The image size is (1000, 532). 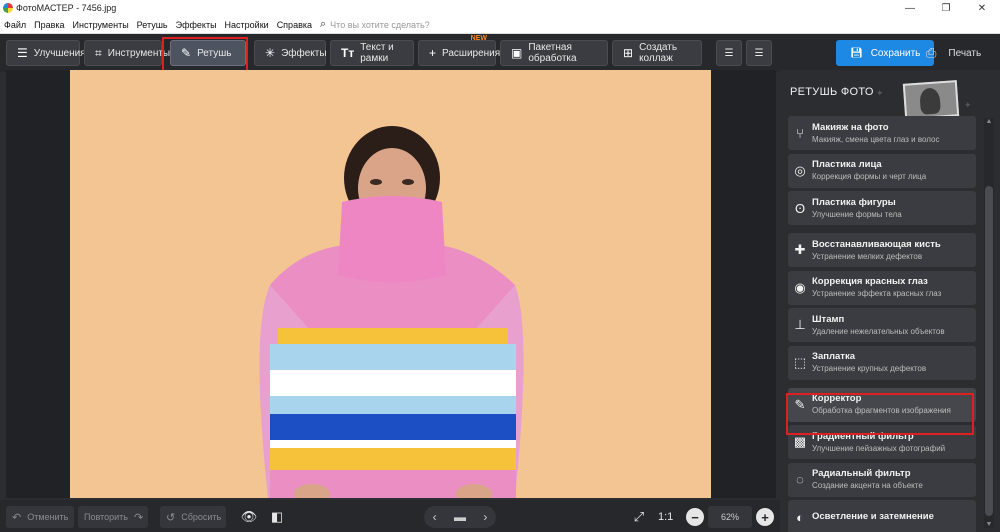 I want to click on folder-icon: ▬, so click(x=460, y=517).